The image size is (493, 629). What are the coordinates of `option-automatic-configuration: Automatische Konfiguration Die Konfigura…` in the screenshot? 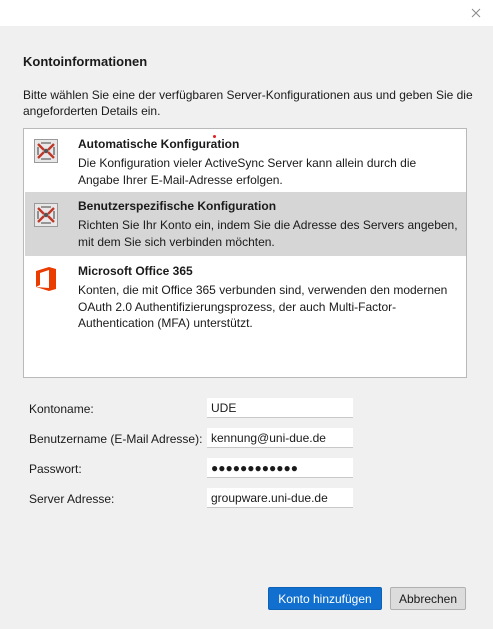 It's located at (245, 160).